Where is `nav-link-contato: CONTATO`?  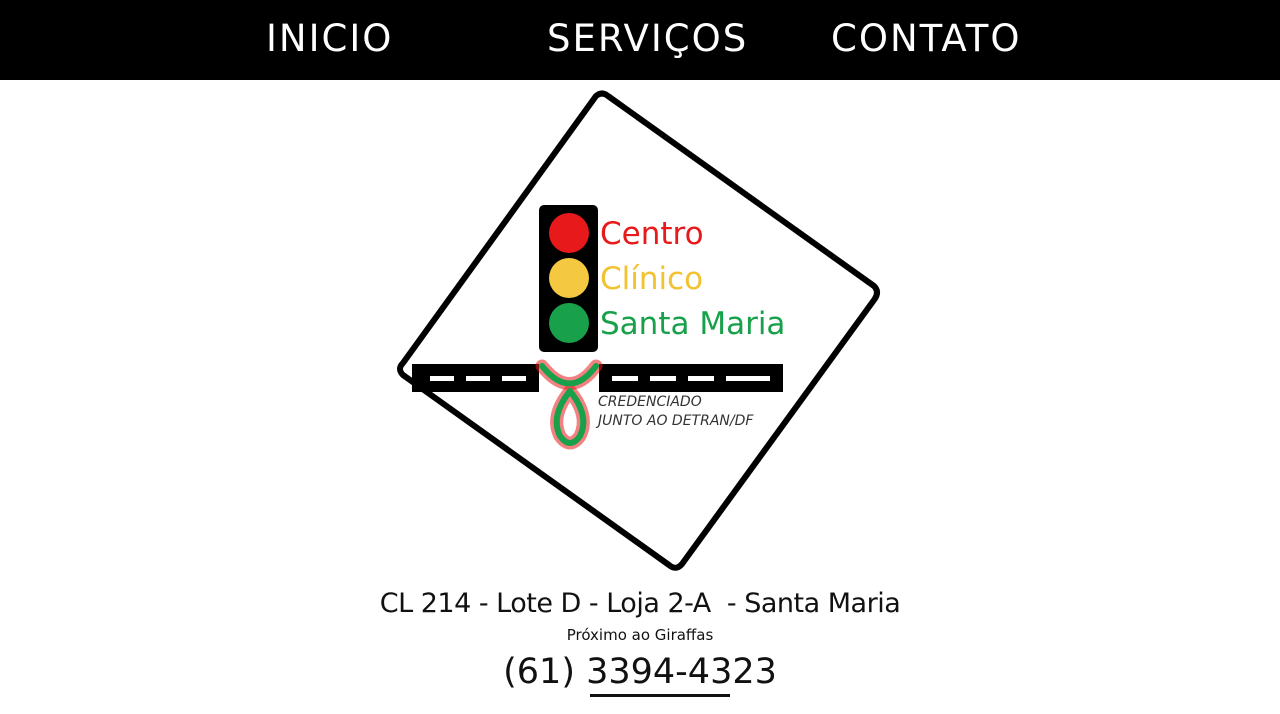
nav-link-contato: CONTATO is located at coordinates (926, 39).